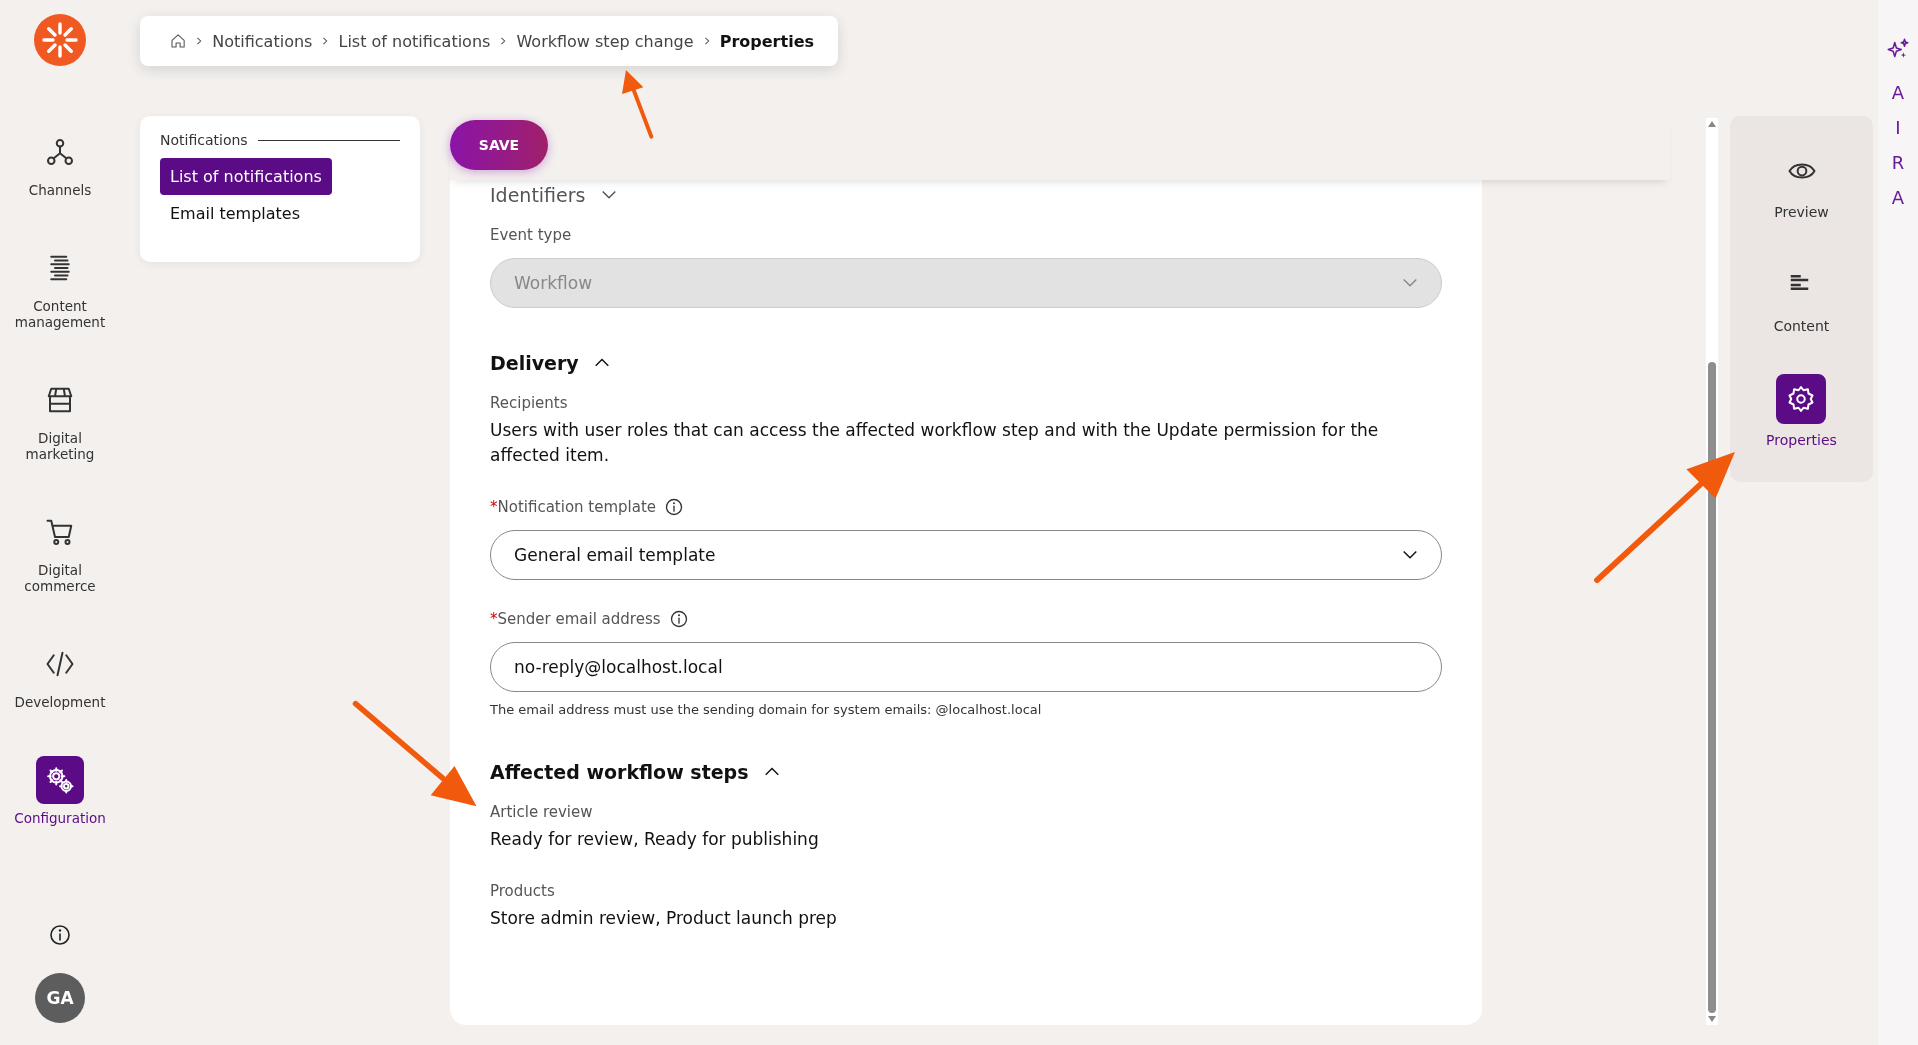  I want to click on nav-item: Digital commerce, so click(60, 551).